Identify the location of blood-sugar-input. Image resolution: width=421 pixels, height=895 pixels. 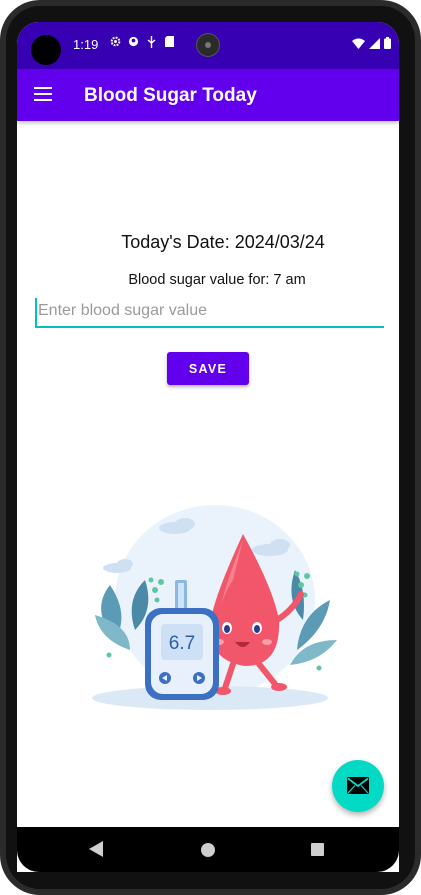
(209, 313).